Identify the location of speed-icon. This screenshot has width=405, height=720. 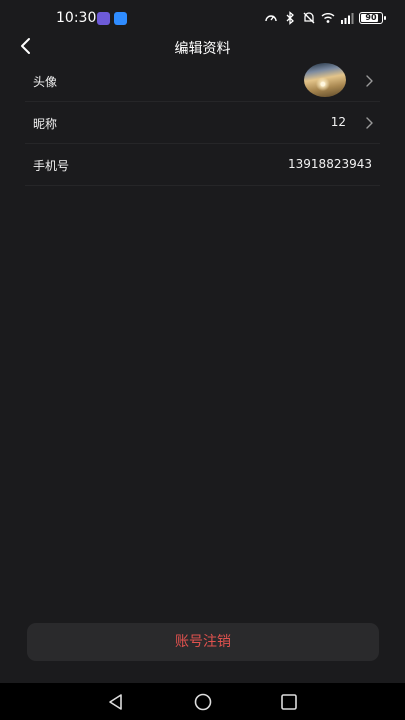
(271, 18).